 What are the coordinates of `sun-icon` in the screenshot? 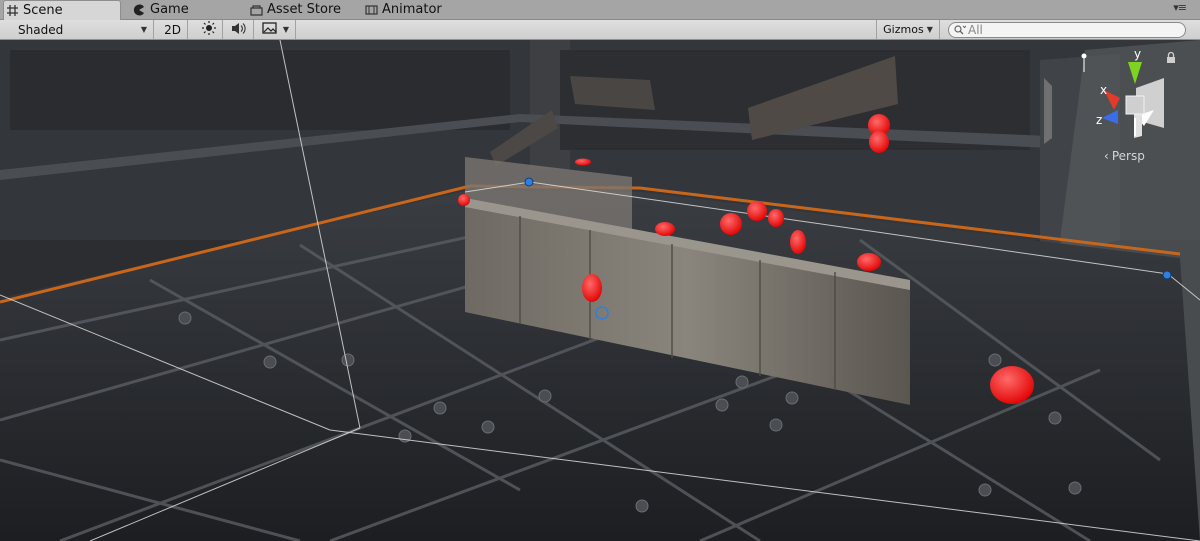 It's located at (208, 29).